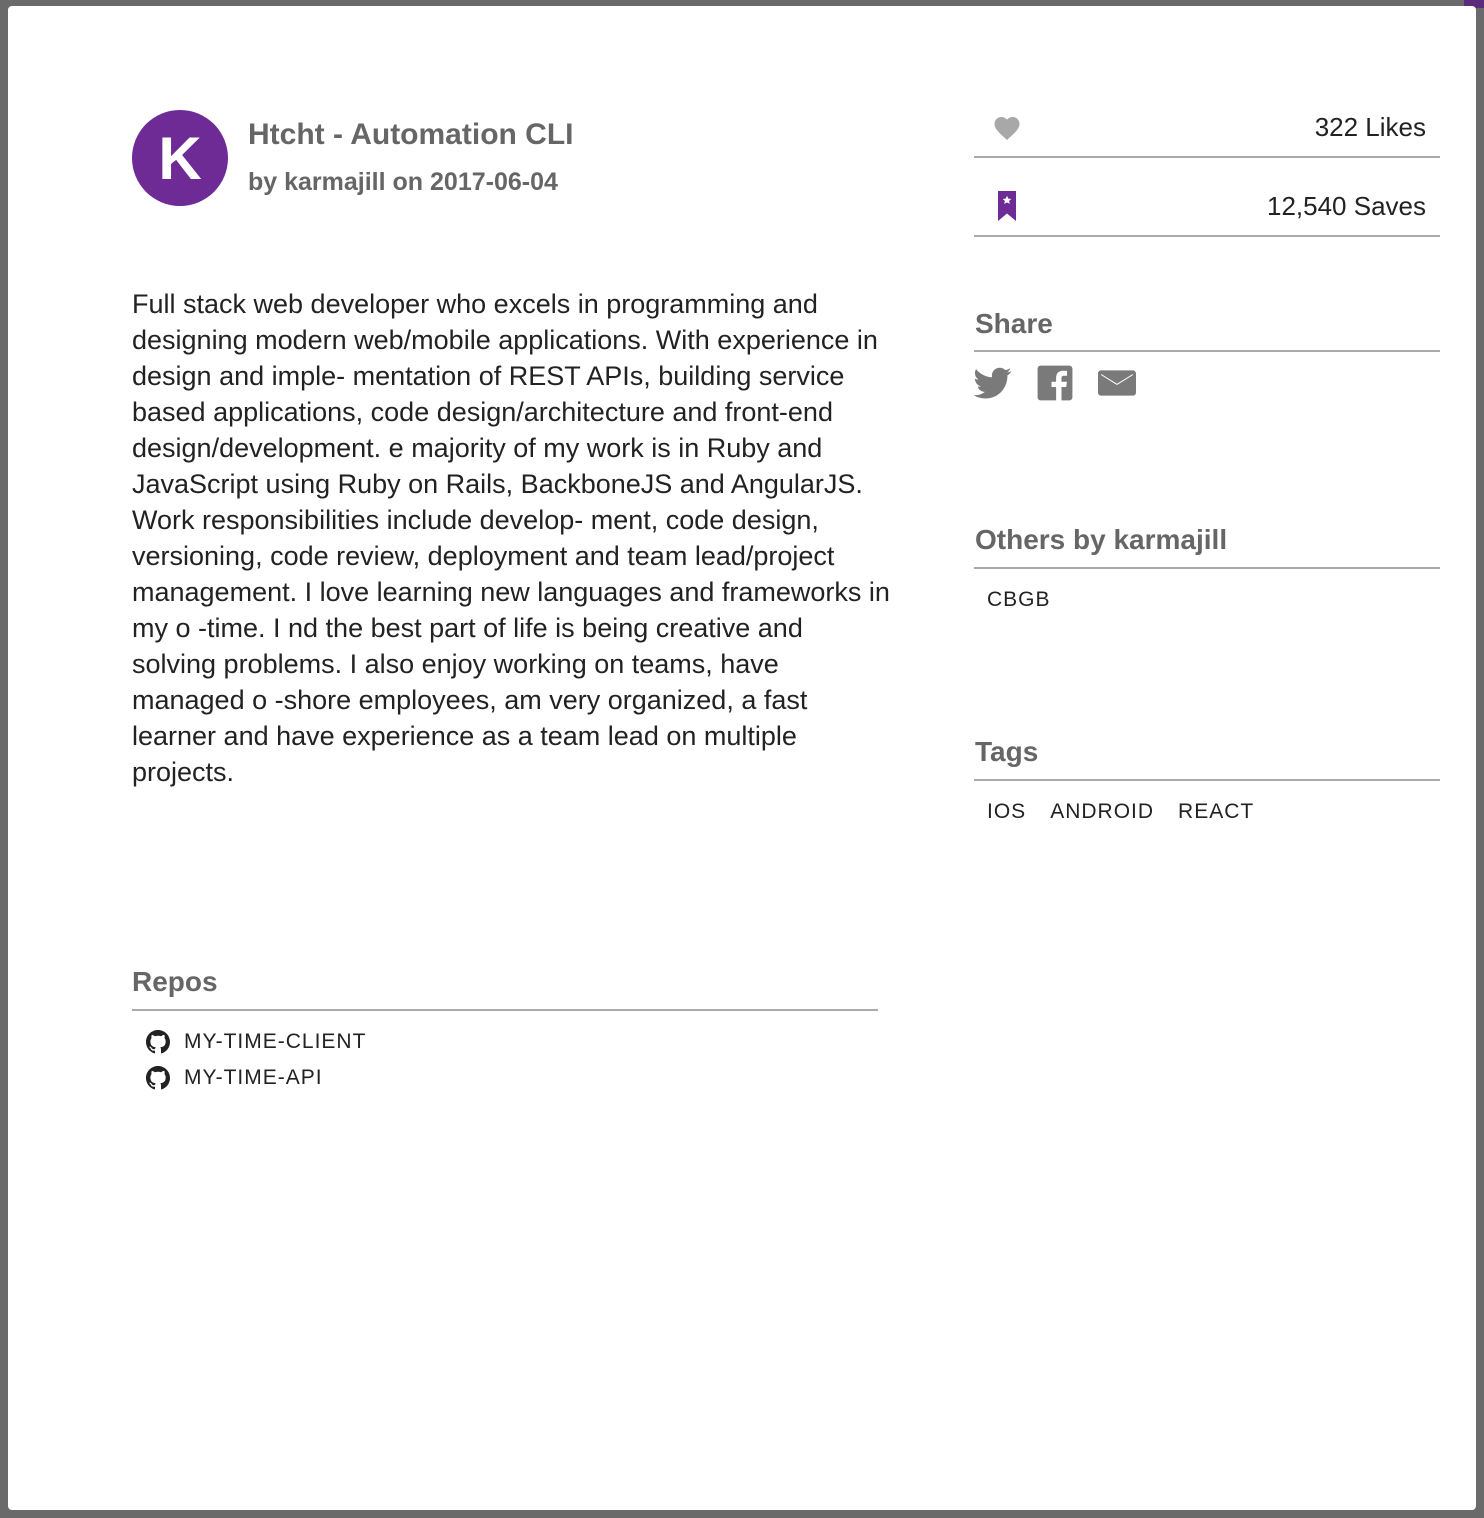 The height and width of the screenshot is (1518, 1484). What do you see at coordinates (1207, 127) in the screenshot?
I see `likes-row: 322 Likes` at bounding box center [1207, 127].